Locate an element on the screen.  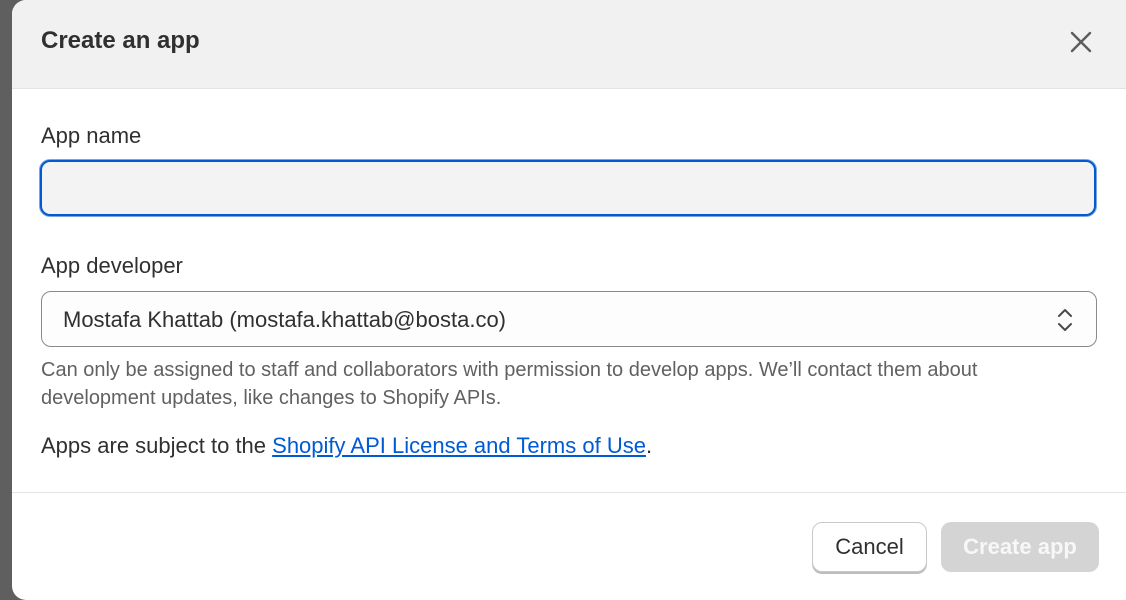
app-developer-label: App developer is located at coordinates (112, 265).